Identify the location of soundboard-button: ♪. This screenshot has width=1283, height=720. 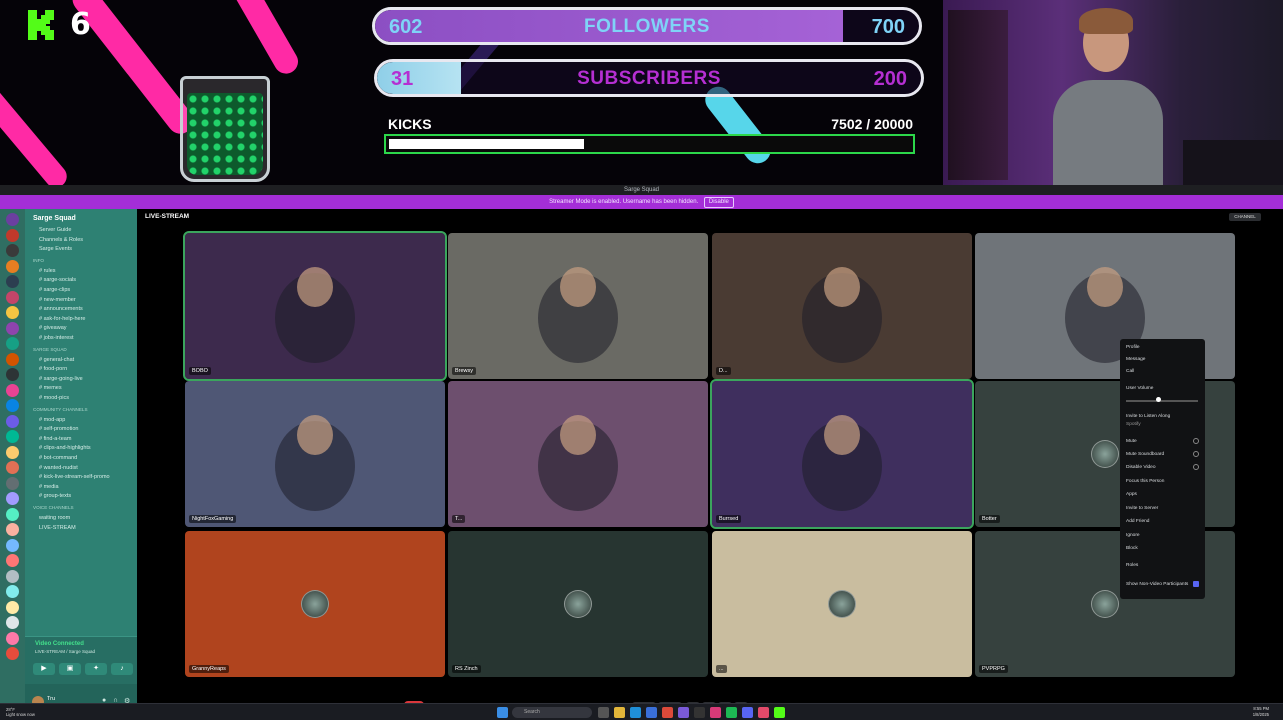
(122, 669).